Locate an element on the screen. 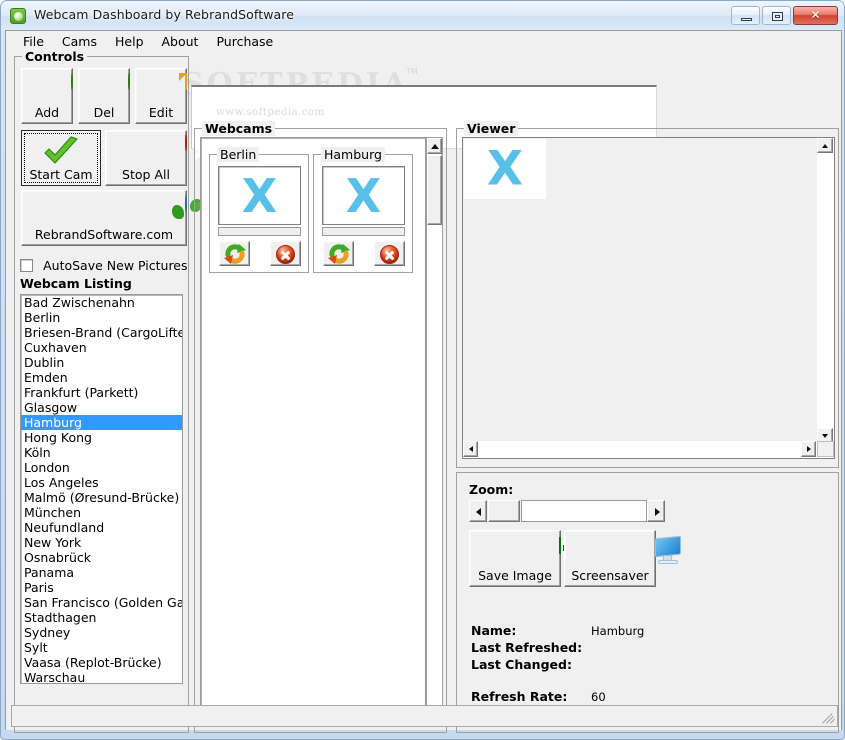 The image size is (845, 740). cam-tile-hamburg: Hamburg X is located at coordinates (363, 210).